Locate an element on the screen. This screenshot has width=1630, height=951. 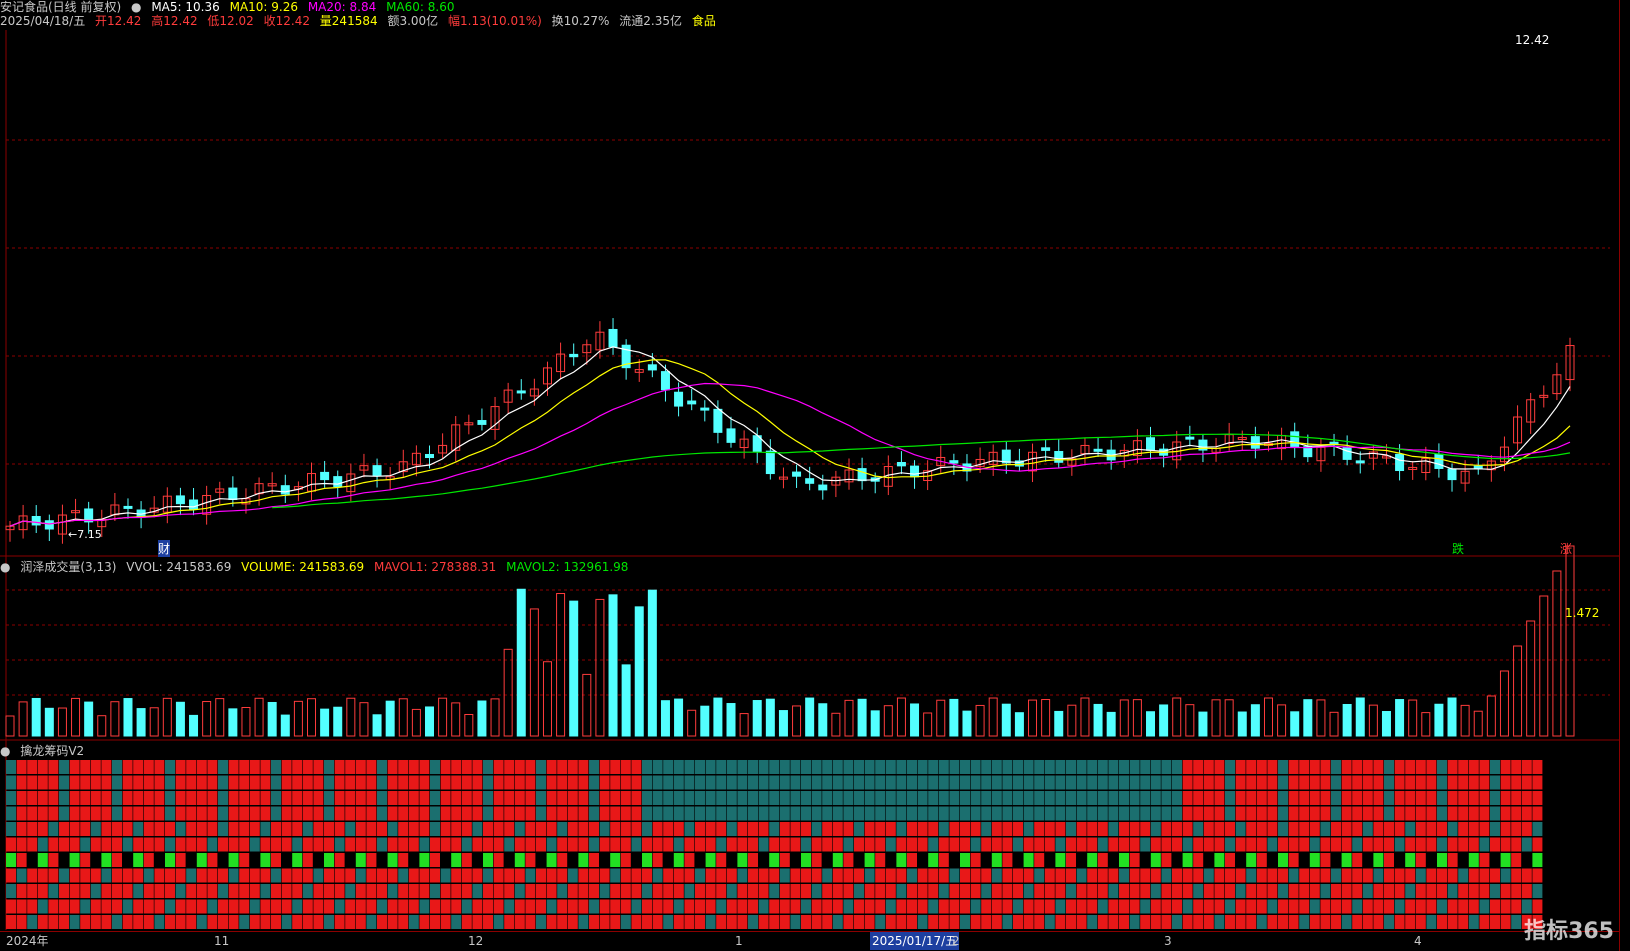
ma20-line is located at coordinates (790, 454).